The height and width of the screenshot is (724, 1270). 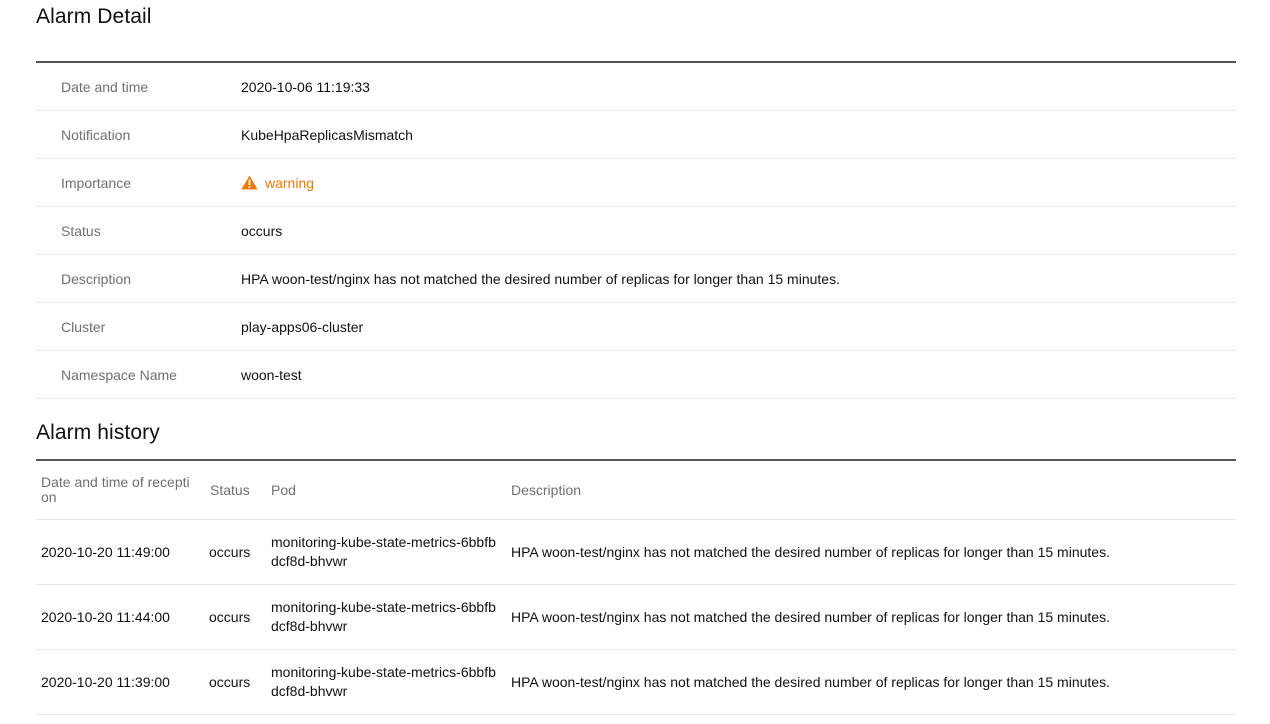 What do you see at coordinates (81, 230) in the screenshot?
I see `detail-label: Status` at bounding box center [81, 230].